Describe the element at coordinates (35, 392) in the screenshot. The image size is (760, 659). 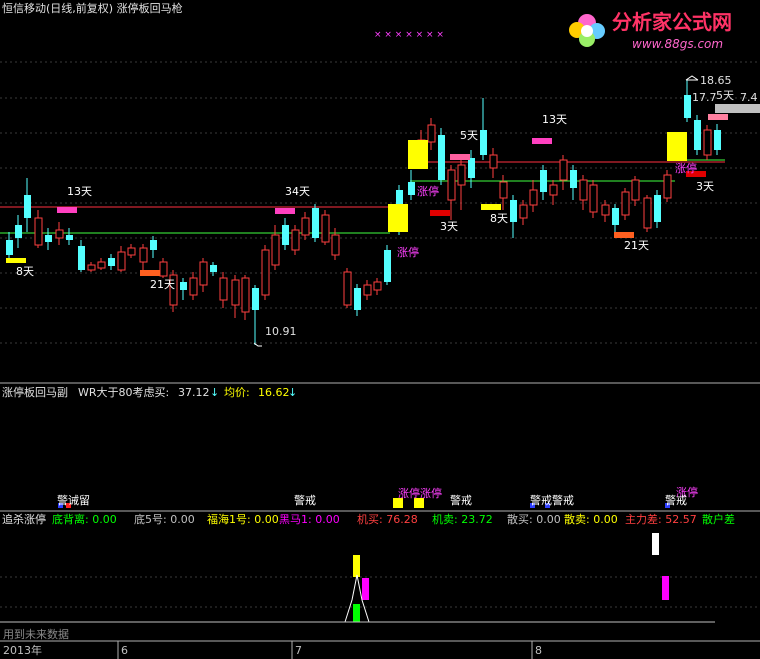
I see `ind1-name: 涨停板回马副` at that location.